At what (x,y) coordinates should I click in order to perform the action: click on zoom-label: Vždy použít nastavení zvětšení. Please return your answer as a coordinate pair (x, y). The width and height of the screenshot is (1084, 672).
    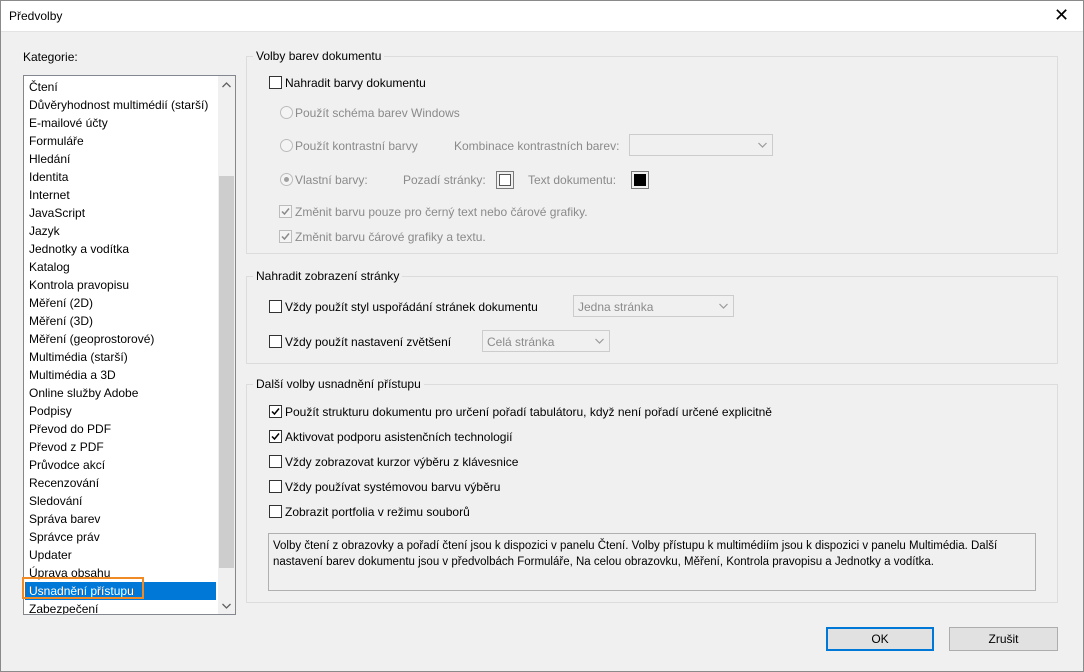
    Looking at the image, I should click on (368, 342).